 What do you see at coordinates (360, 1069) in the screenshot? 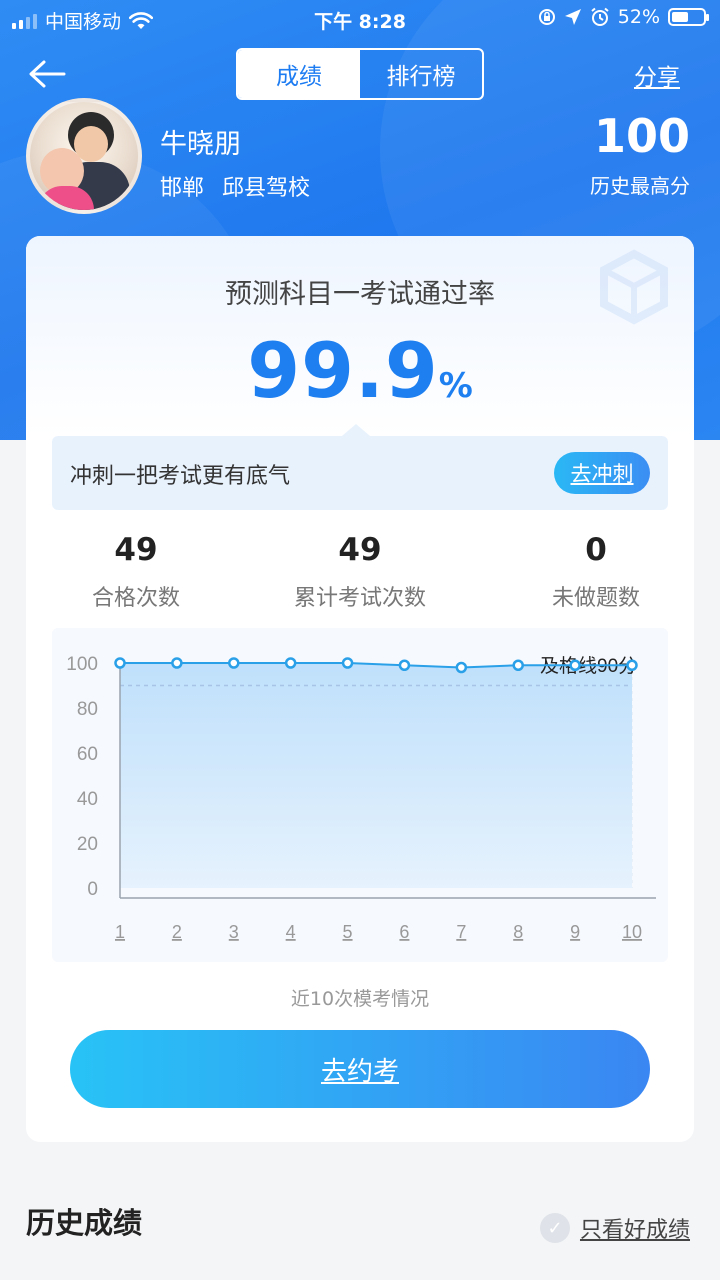
I see `book-exam-button: 去约考` at bounding box center [360, 1069].